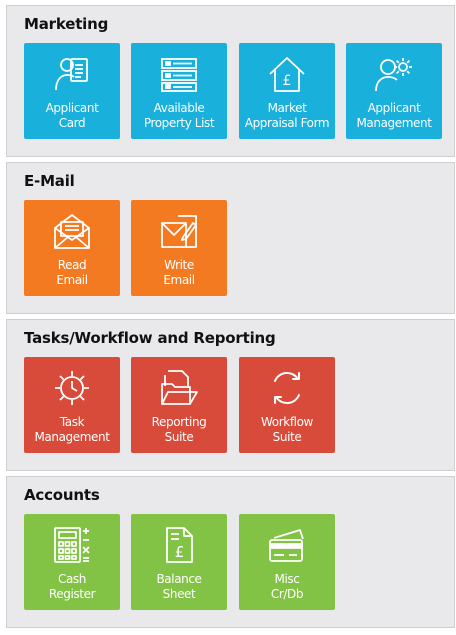 This screenshot has width=456, height=635. I want to click on market-appraisal-form-tile: £ Market Appraisal Form, so click(287, 91).